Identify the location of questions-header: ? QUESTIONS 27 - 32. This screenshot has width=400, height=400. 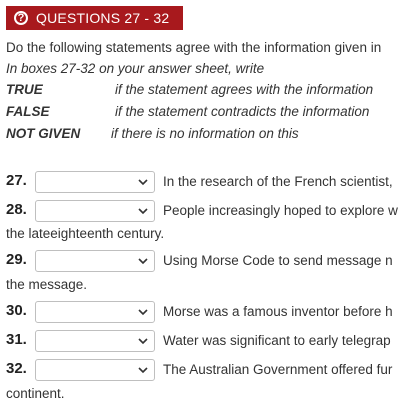
(95, 18).